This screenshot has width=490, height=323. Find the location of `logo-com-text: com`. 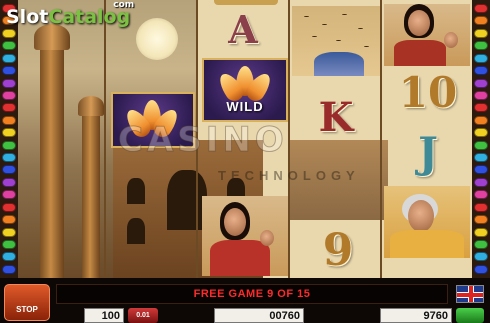

logo-com-text: com is located at coordinates (124, 5).